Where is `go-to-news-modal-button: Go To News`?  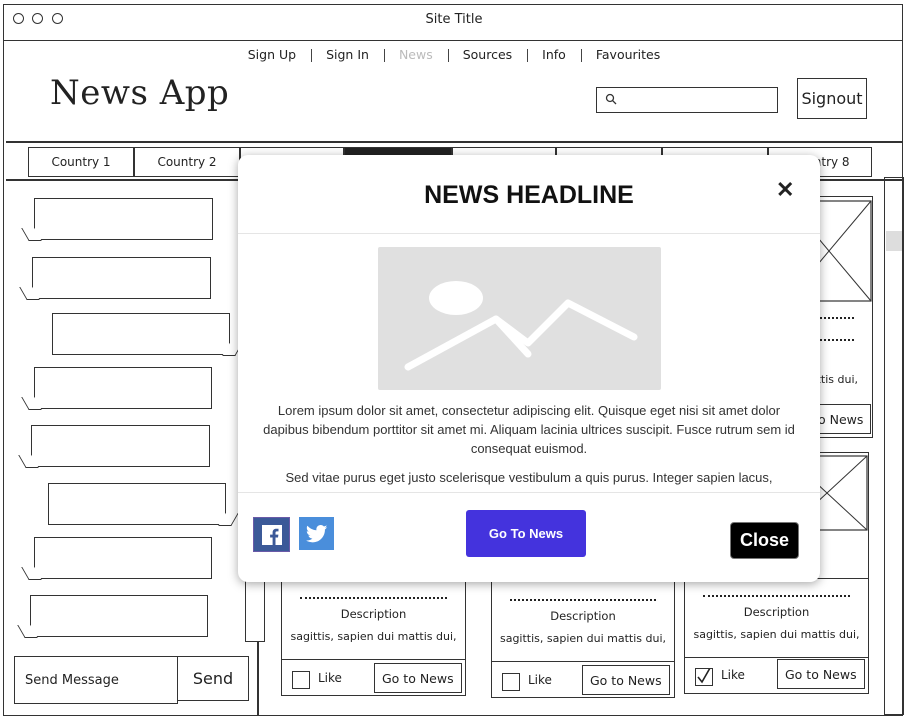
go-to-news-modal-button: Go To News is located at coordinates (526, 533).